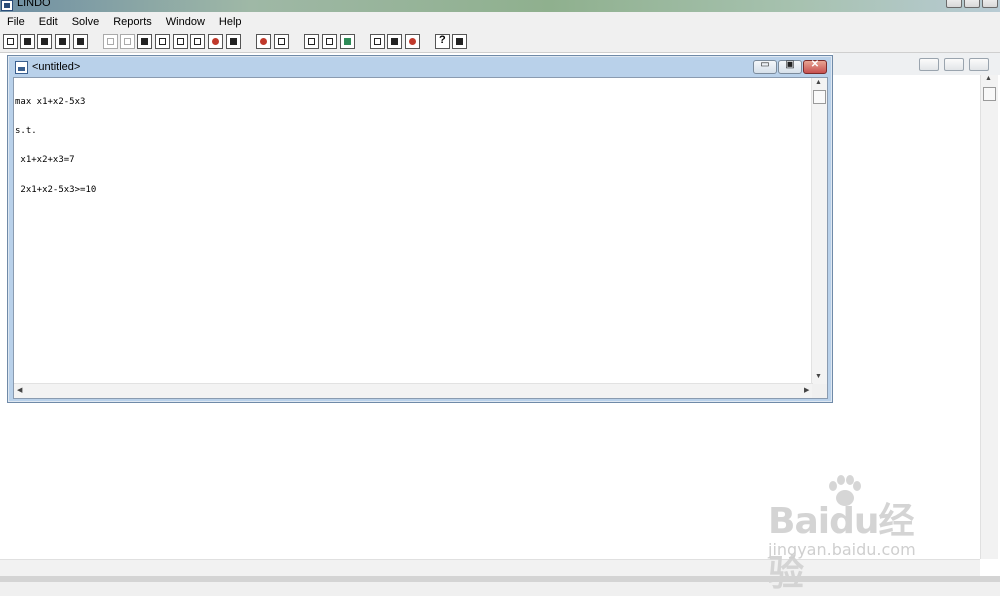 The height and width of the screenshot is (596, 1000). What do you see at coordinates (818, 376) in the screenshot?
I see `editor-scroll-down-icon: ▼` at bounding box center [818, 376].